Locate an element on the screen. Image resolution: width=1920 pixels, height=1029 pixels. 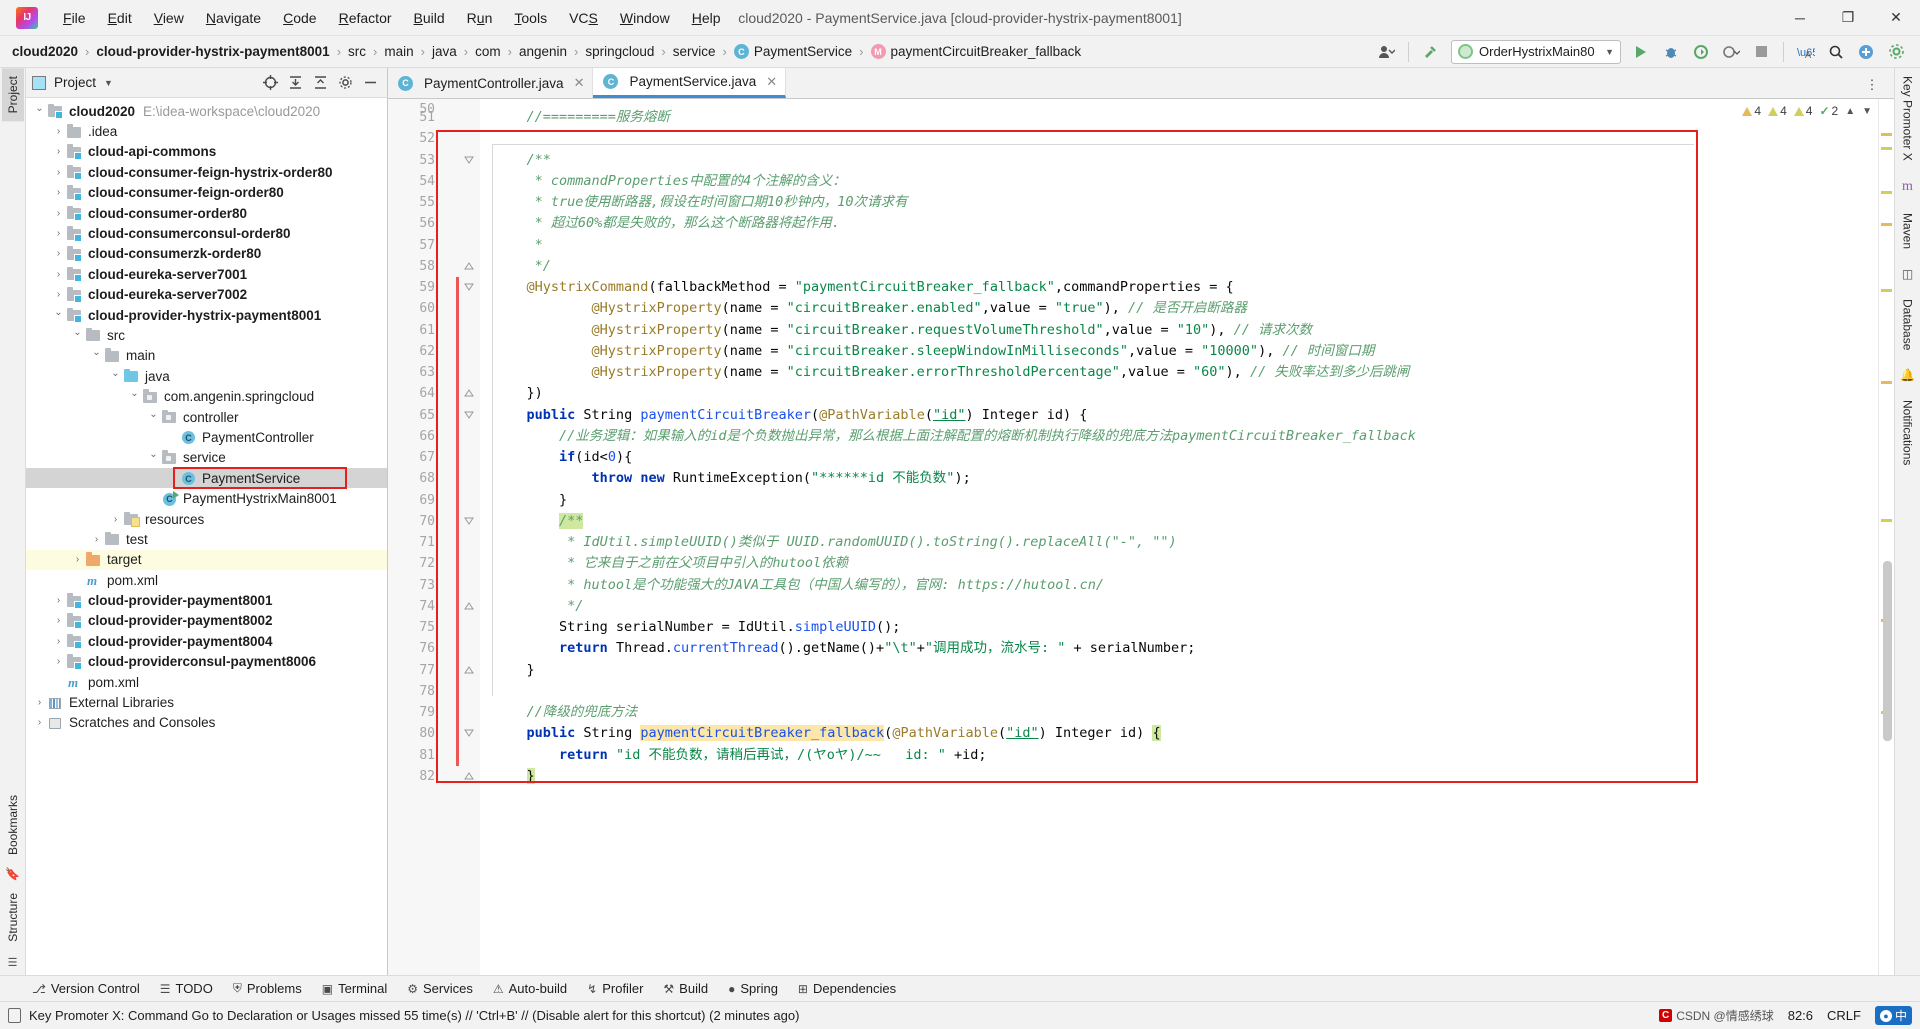
stop-button is located at coordinates (1761, 52).